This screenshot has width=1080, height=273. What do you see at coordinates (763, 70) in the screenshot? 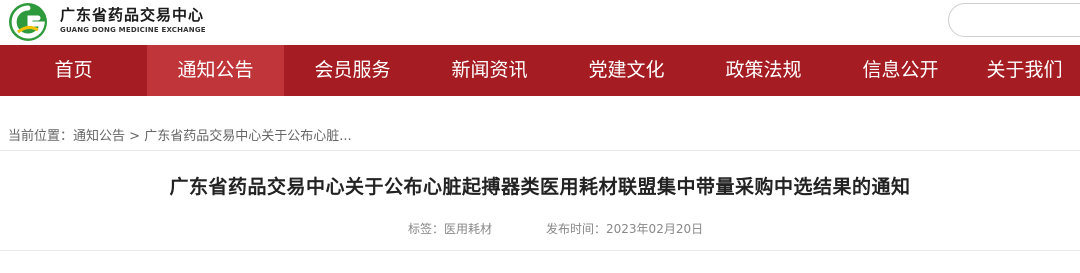
I see `nav-item-policies: 政策法规` at bounding box center [763, 70].